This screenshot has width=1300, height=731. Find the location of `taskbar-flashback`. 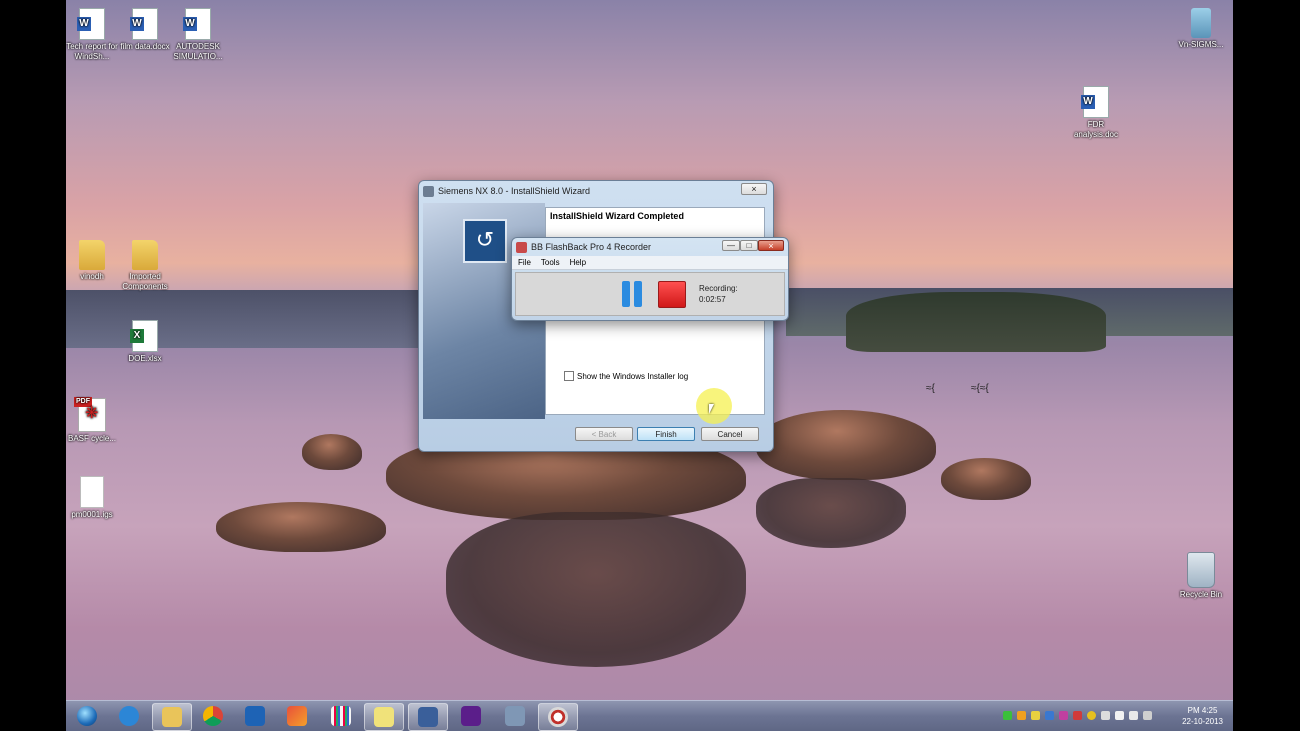

taskbar-flashback is located at coordinates (558, 717).